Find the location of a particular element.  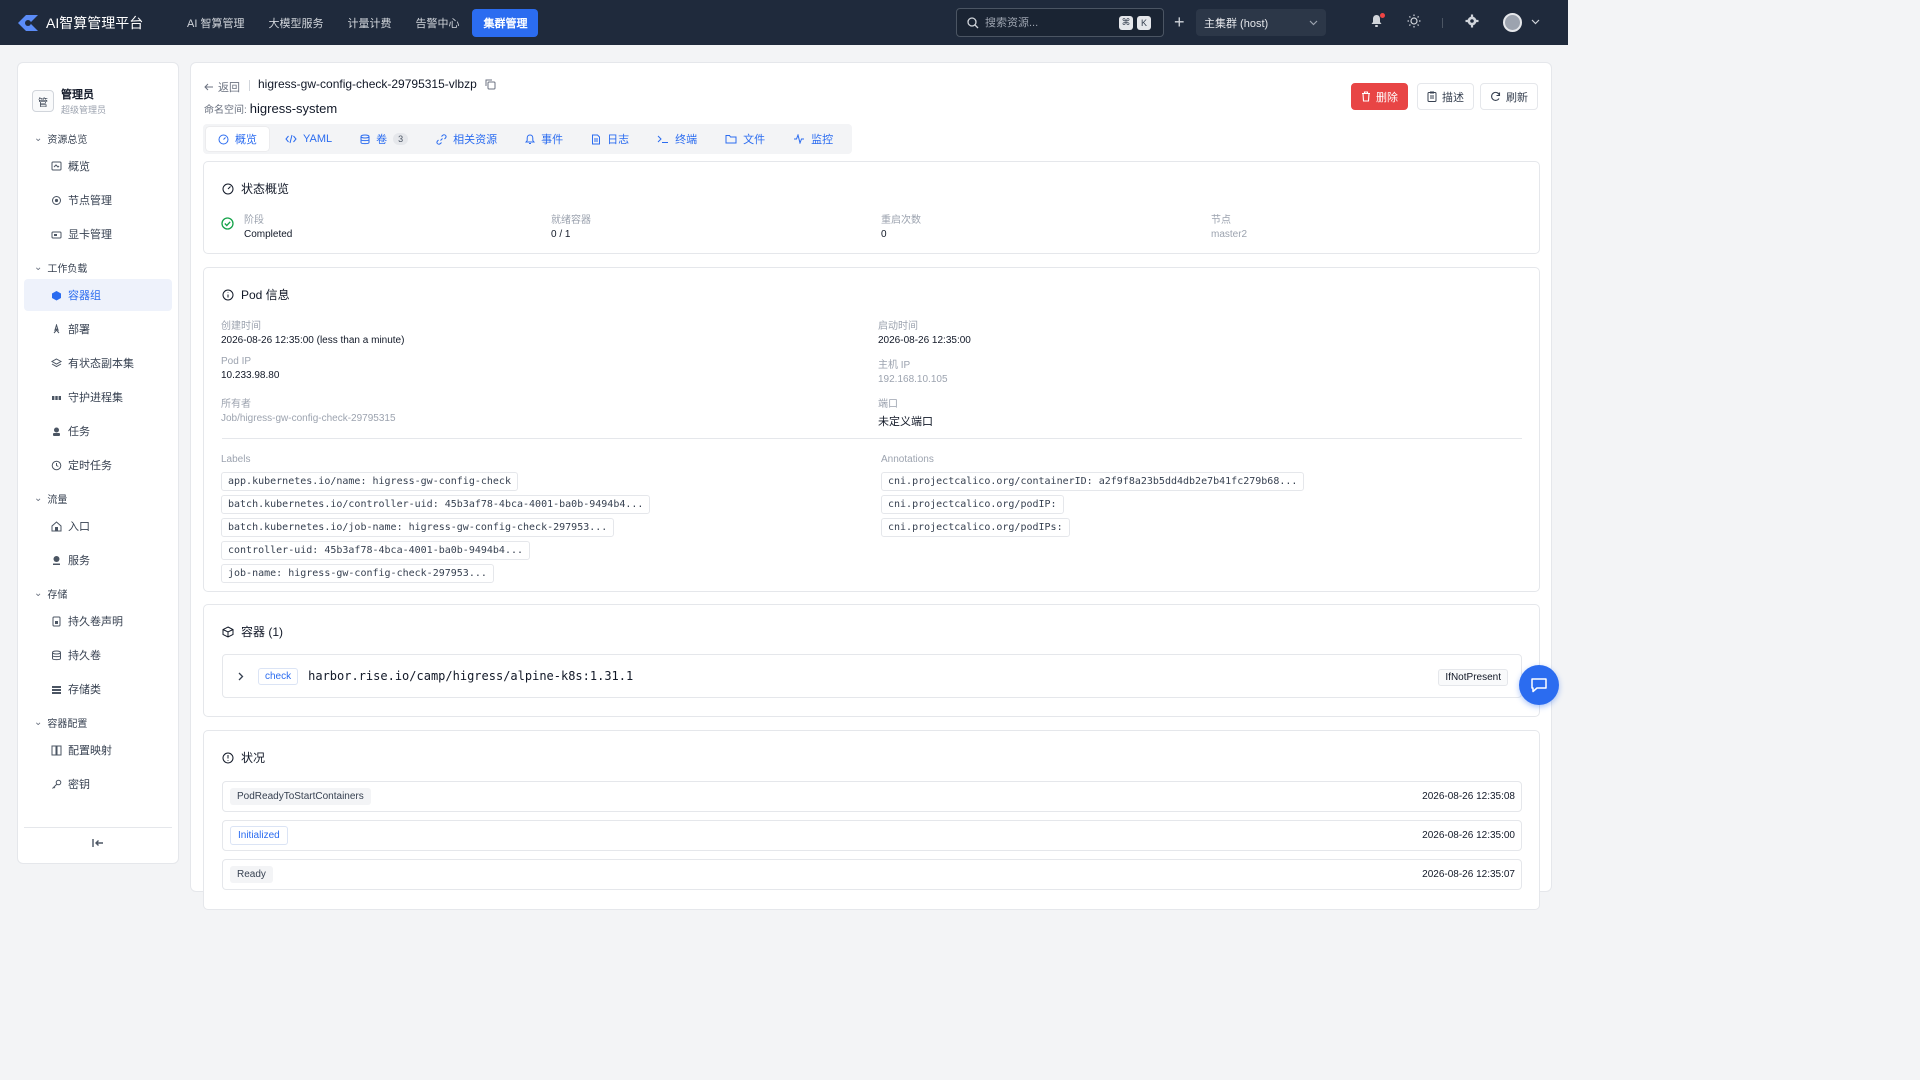

tab-related: 相关资源 is located at coordinates (466, 139).